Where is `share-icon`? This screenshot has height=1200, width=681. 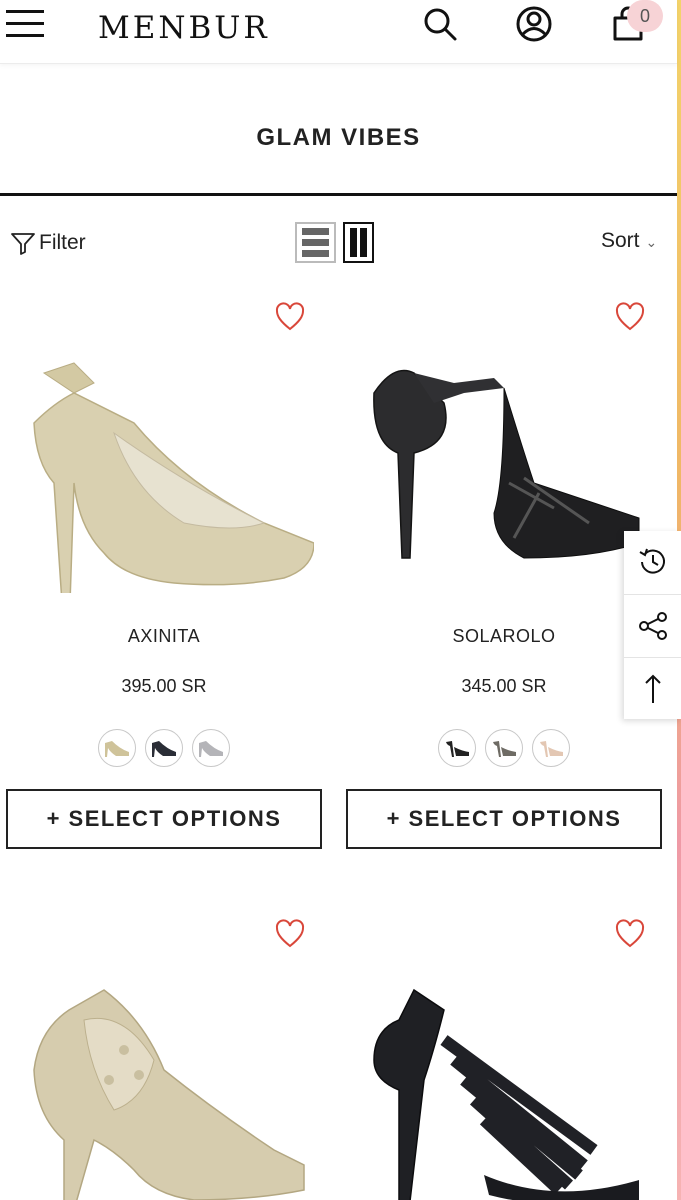 share-icon is located at coordinates (652, 625).